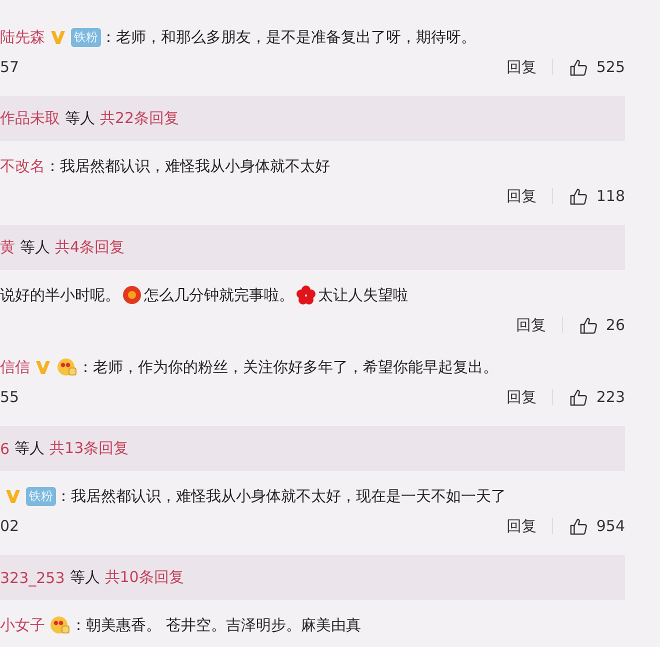 This screenshot has width=660, height=647. What do you see at coordinates (7, 247) in the screenshot?
I see `reply-user-names: 黄` at bounding box center [7, 247].